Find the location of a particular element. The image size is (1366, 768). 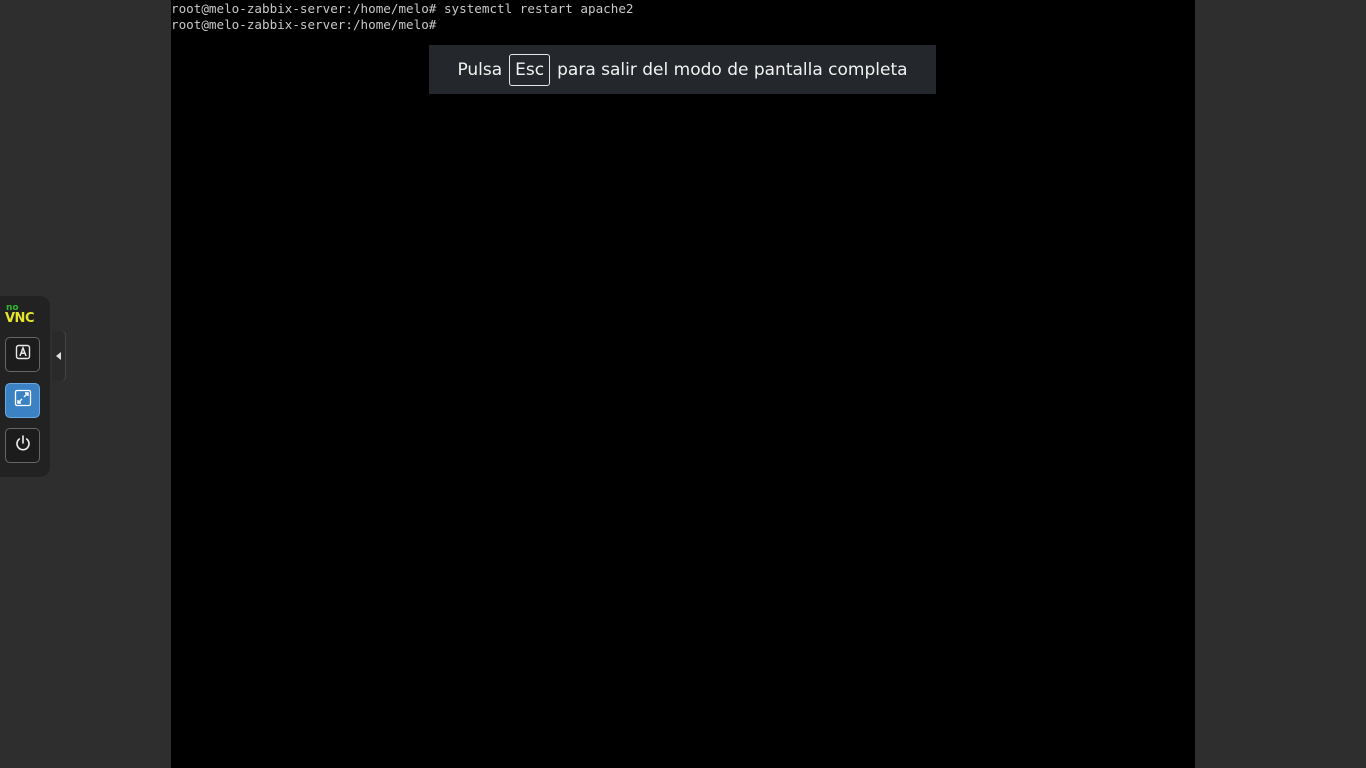

control-bar-handle is located at coordinates (58, 356).